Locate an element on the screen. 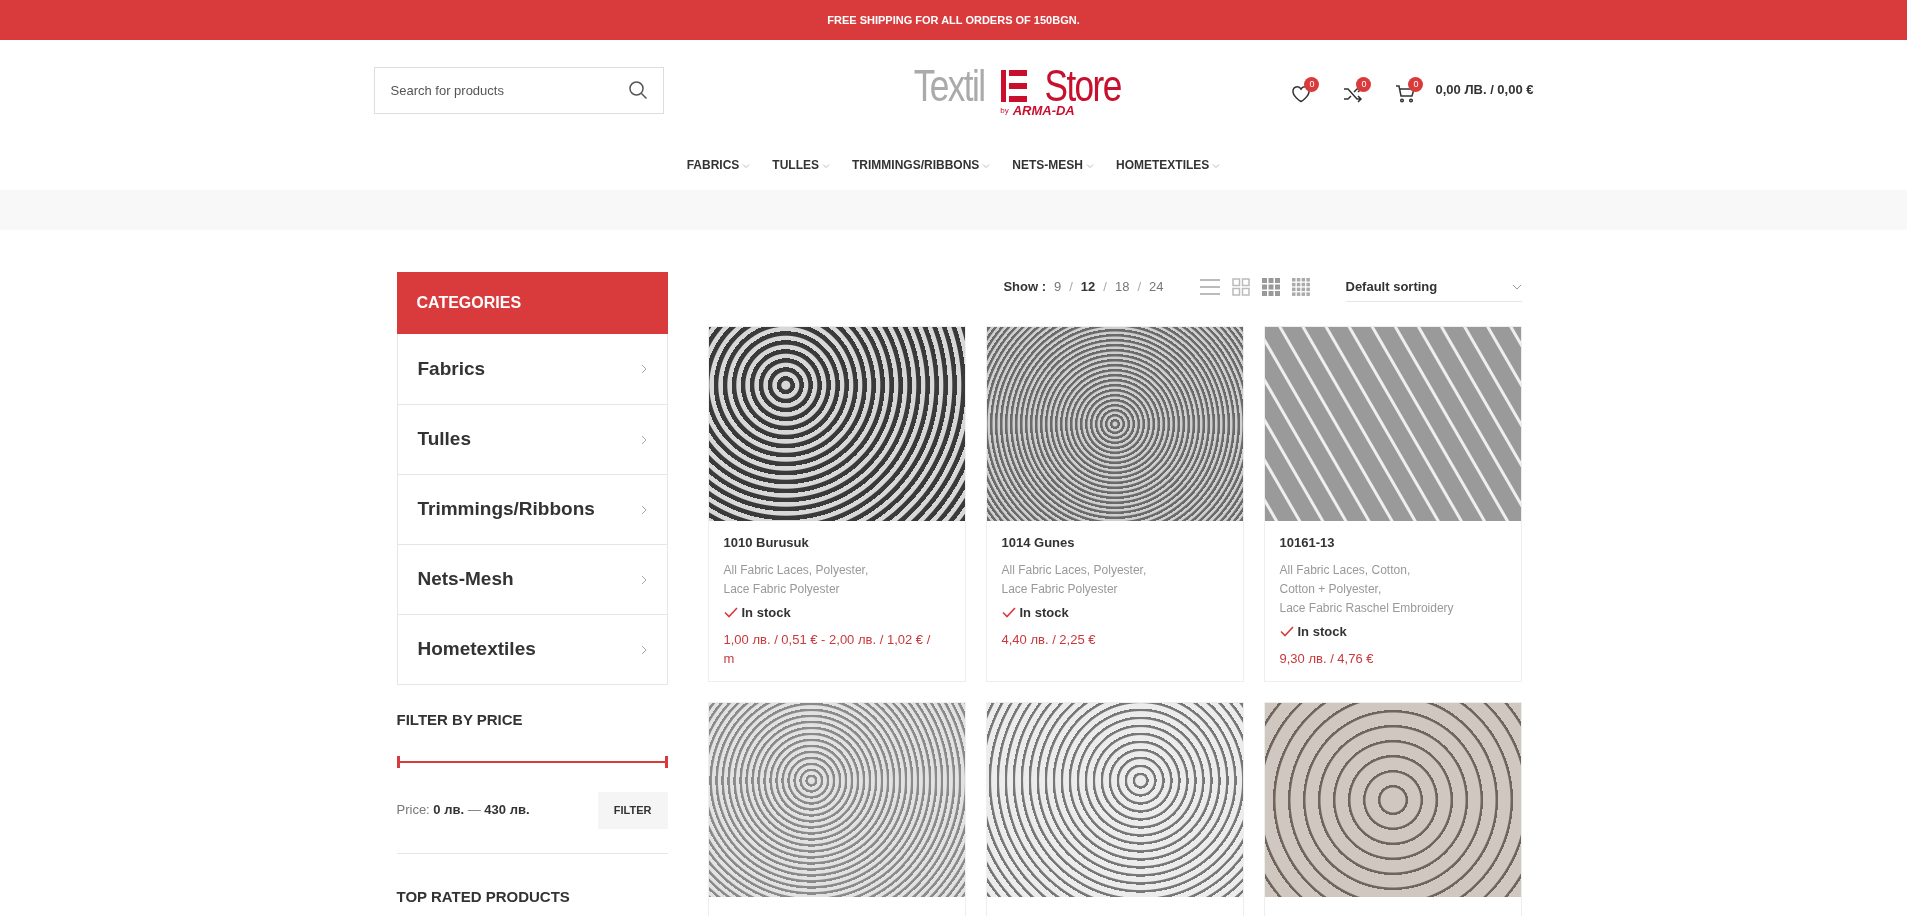  category-link: Nets-Mesh is located at coordinates (532, 579).